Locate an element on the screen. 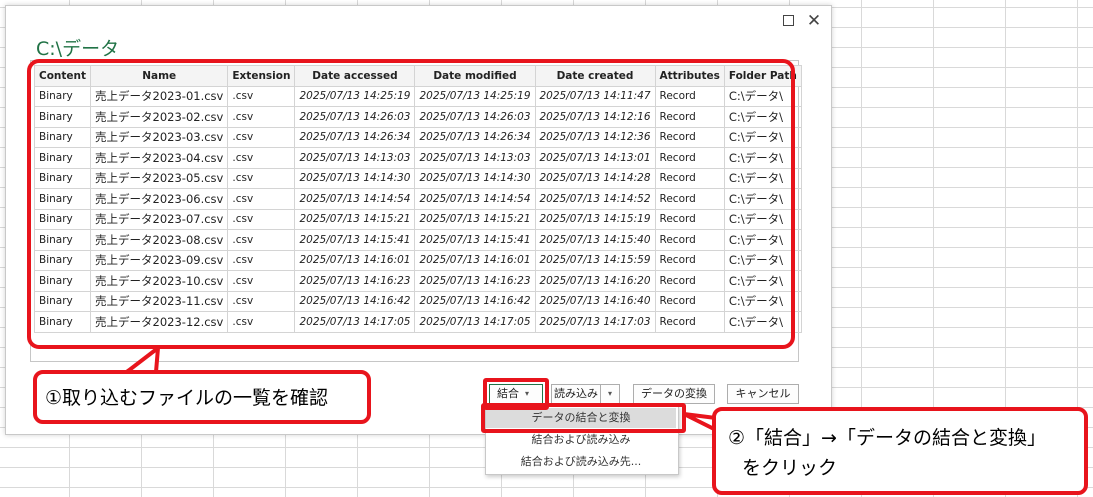 This screenshot has width=1093, height=497. cell-name: 売上データ2023-05.csv is located at coordinates (159, 178).